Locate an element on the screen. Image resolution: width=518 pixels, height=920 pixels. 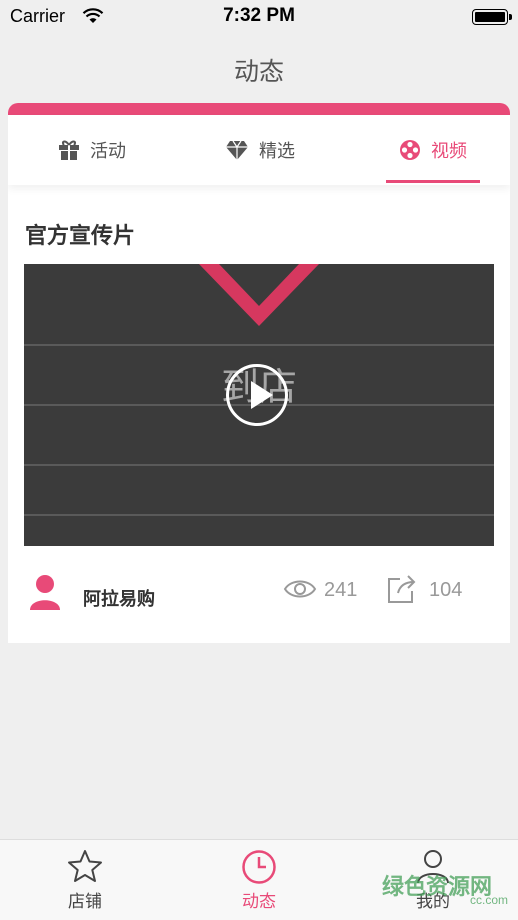
segment-tabs: 活动 精选 视频 is located at coordinates (259, 150).